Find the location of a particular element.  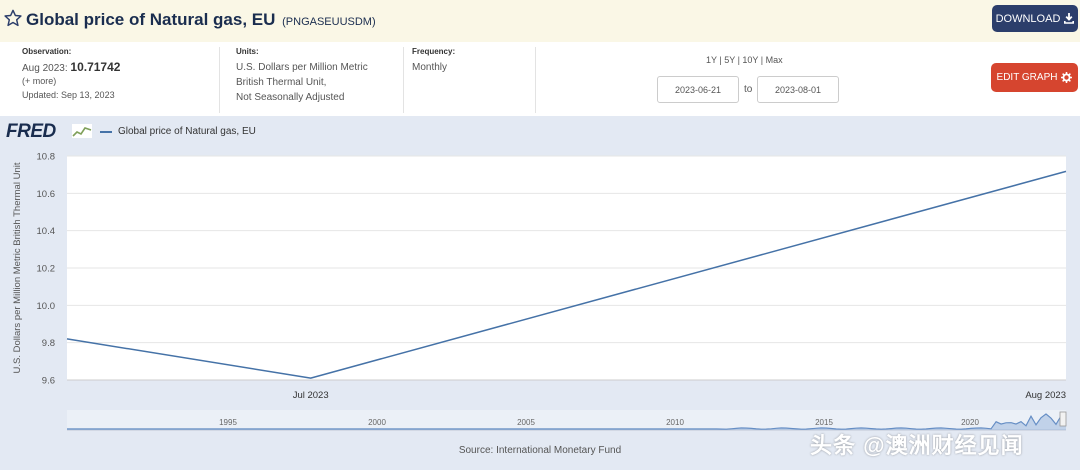

legend-entry: Global price of Natural gas, EU is located at coordinates (187, 131).